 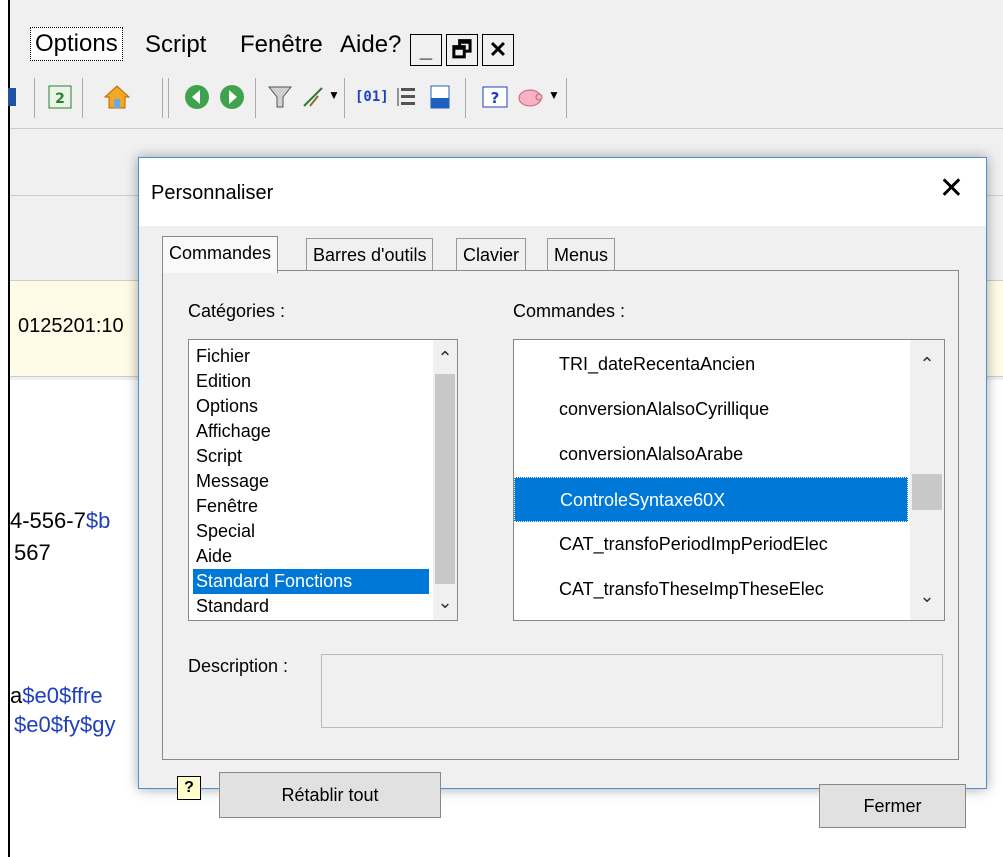 I want to click on filter-icon, so click(x=280, y=97).